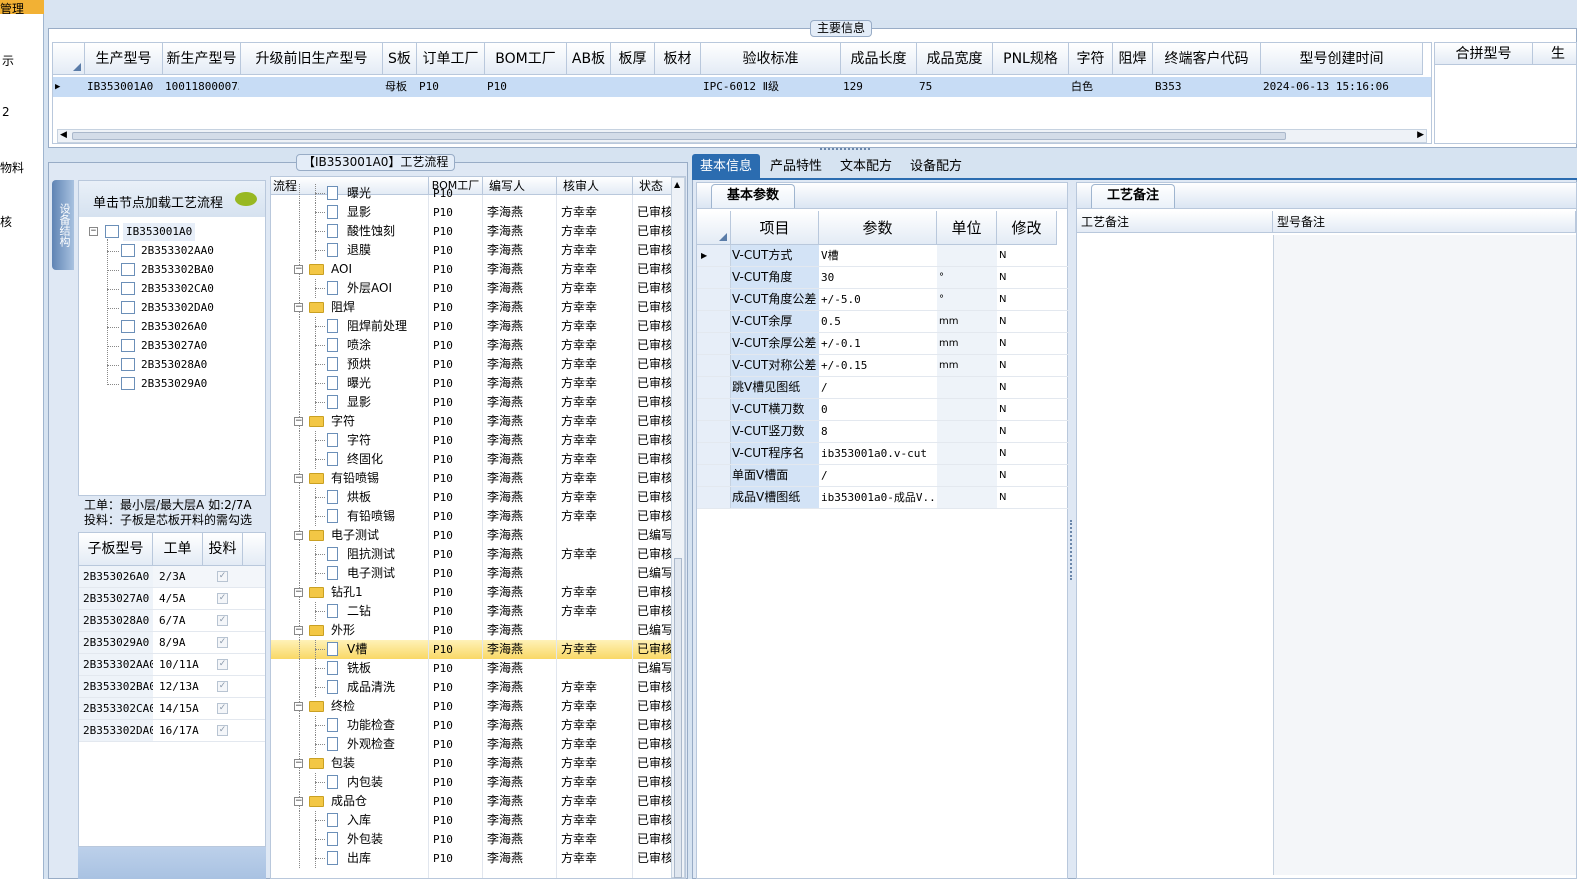  What do you see at coordinates (476, 668) in the screenshot?
I see `flow-row: 铣板 P10 李海燕 已编写` at bounding box center [476, 668].